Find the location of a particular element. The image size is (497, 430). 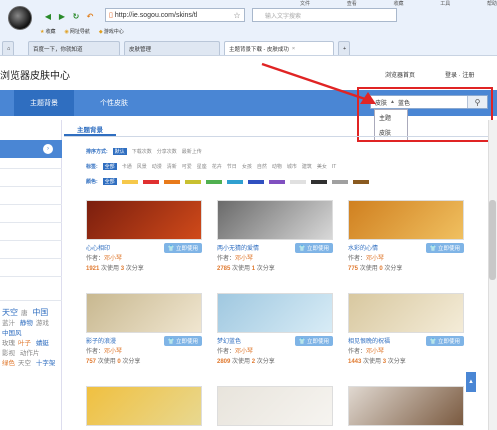

tag-option: 建筑 is located at coordinates (307, 166).